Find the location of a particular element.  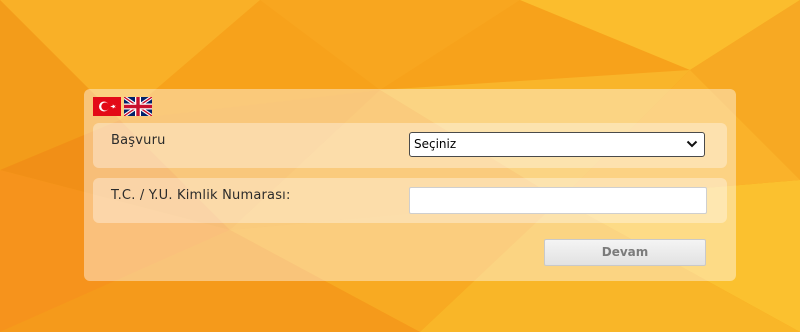

turkey-flag-icon is located at coordinates (107, 106).